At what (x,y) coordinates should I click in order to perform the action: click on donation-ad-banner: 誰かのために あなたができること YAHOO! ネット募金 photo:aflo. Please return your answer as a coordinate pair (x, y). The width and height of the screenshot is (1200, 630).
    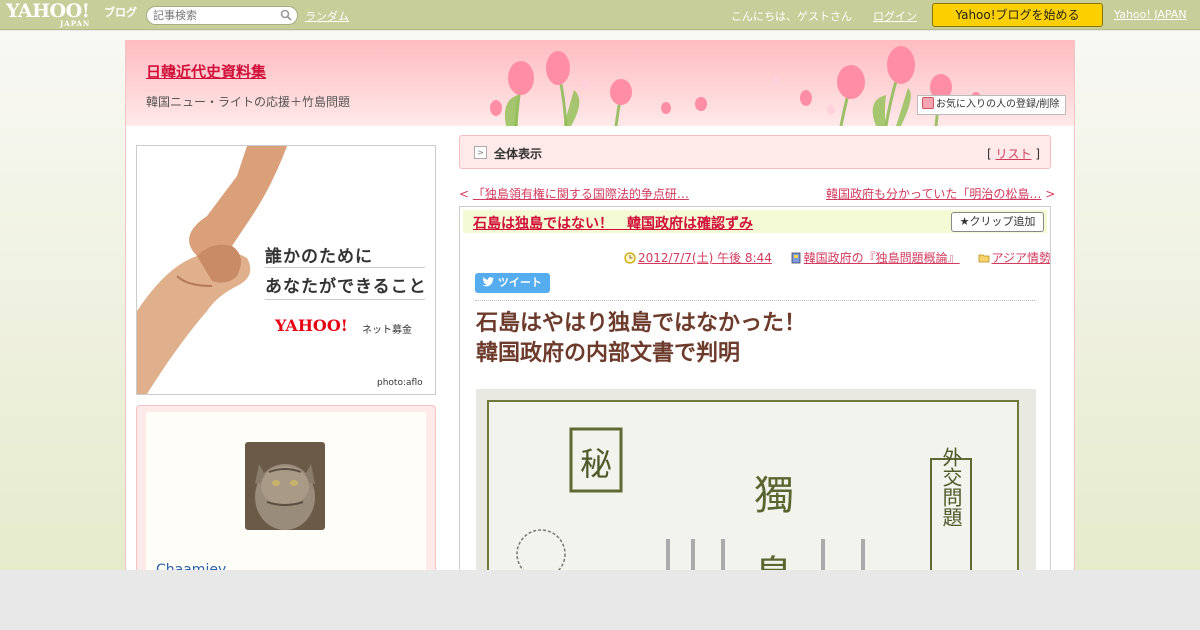
    Looking at the image, I should click on (286, 270).